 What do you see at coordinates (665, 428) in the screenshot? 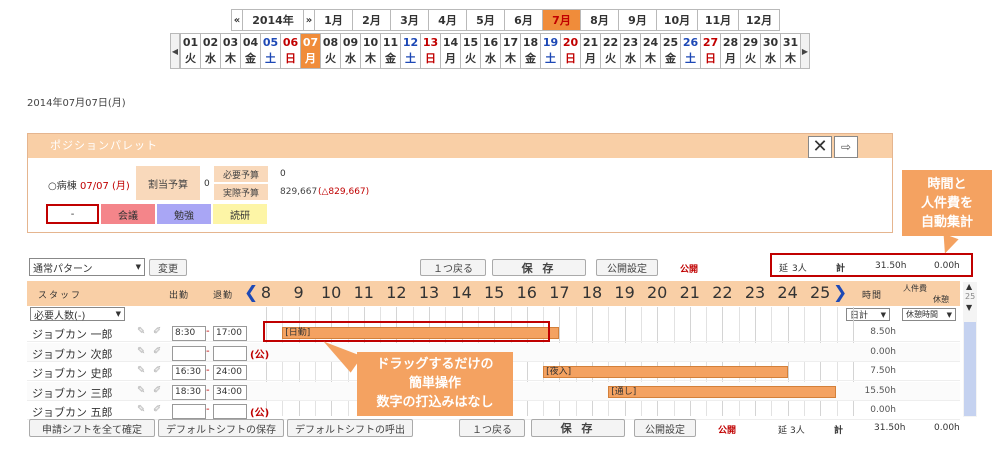
I see `bottom-publish-settings-button: 公開設定` at bounding box center [665, 428].